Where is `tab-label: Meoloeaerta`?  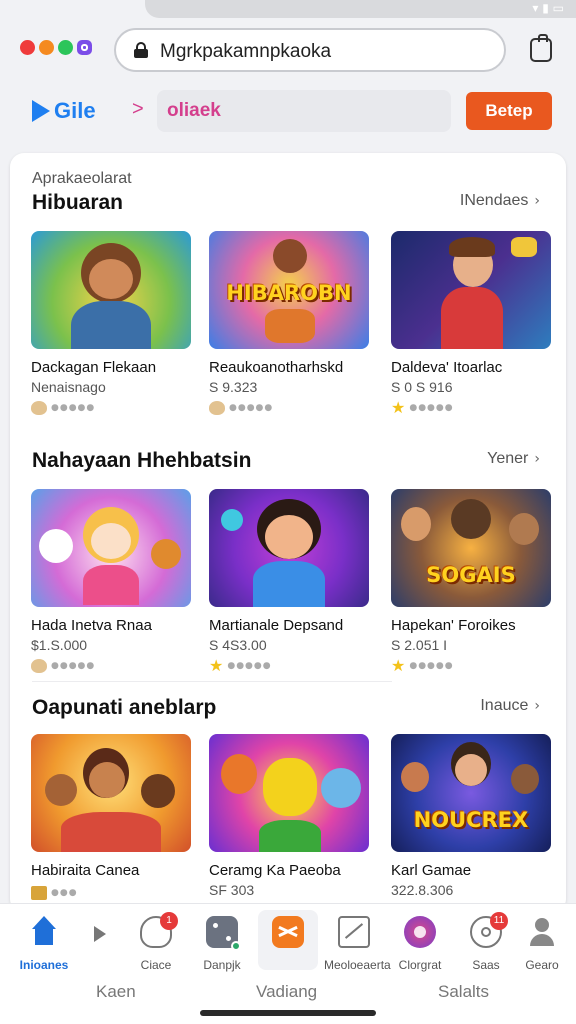 tab-label: Meoloeaerta is located at coordinates (357, 965).